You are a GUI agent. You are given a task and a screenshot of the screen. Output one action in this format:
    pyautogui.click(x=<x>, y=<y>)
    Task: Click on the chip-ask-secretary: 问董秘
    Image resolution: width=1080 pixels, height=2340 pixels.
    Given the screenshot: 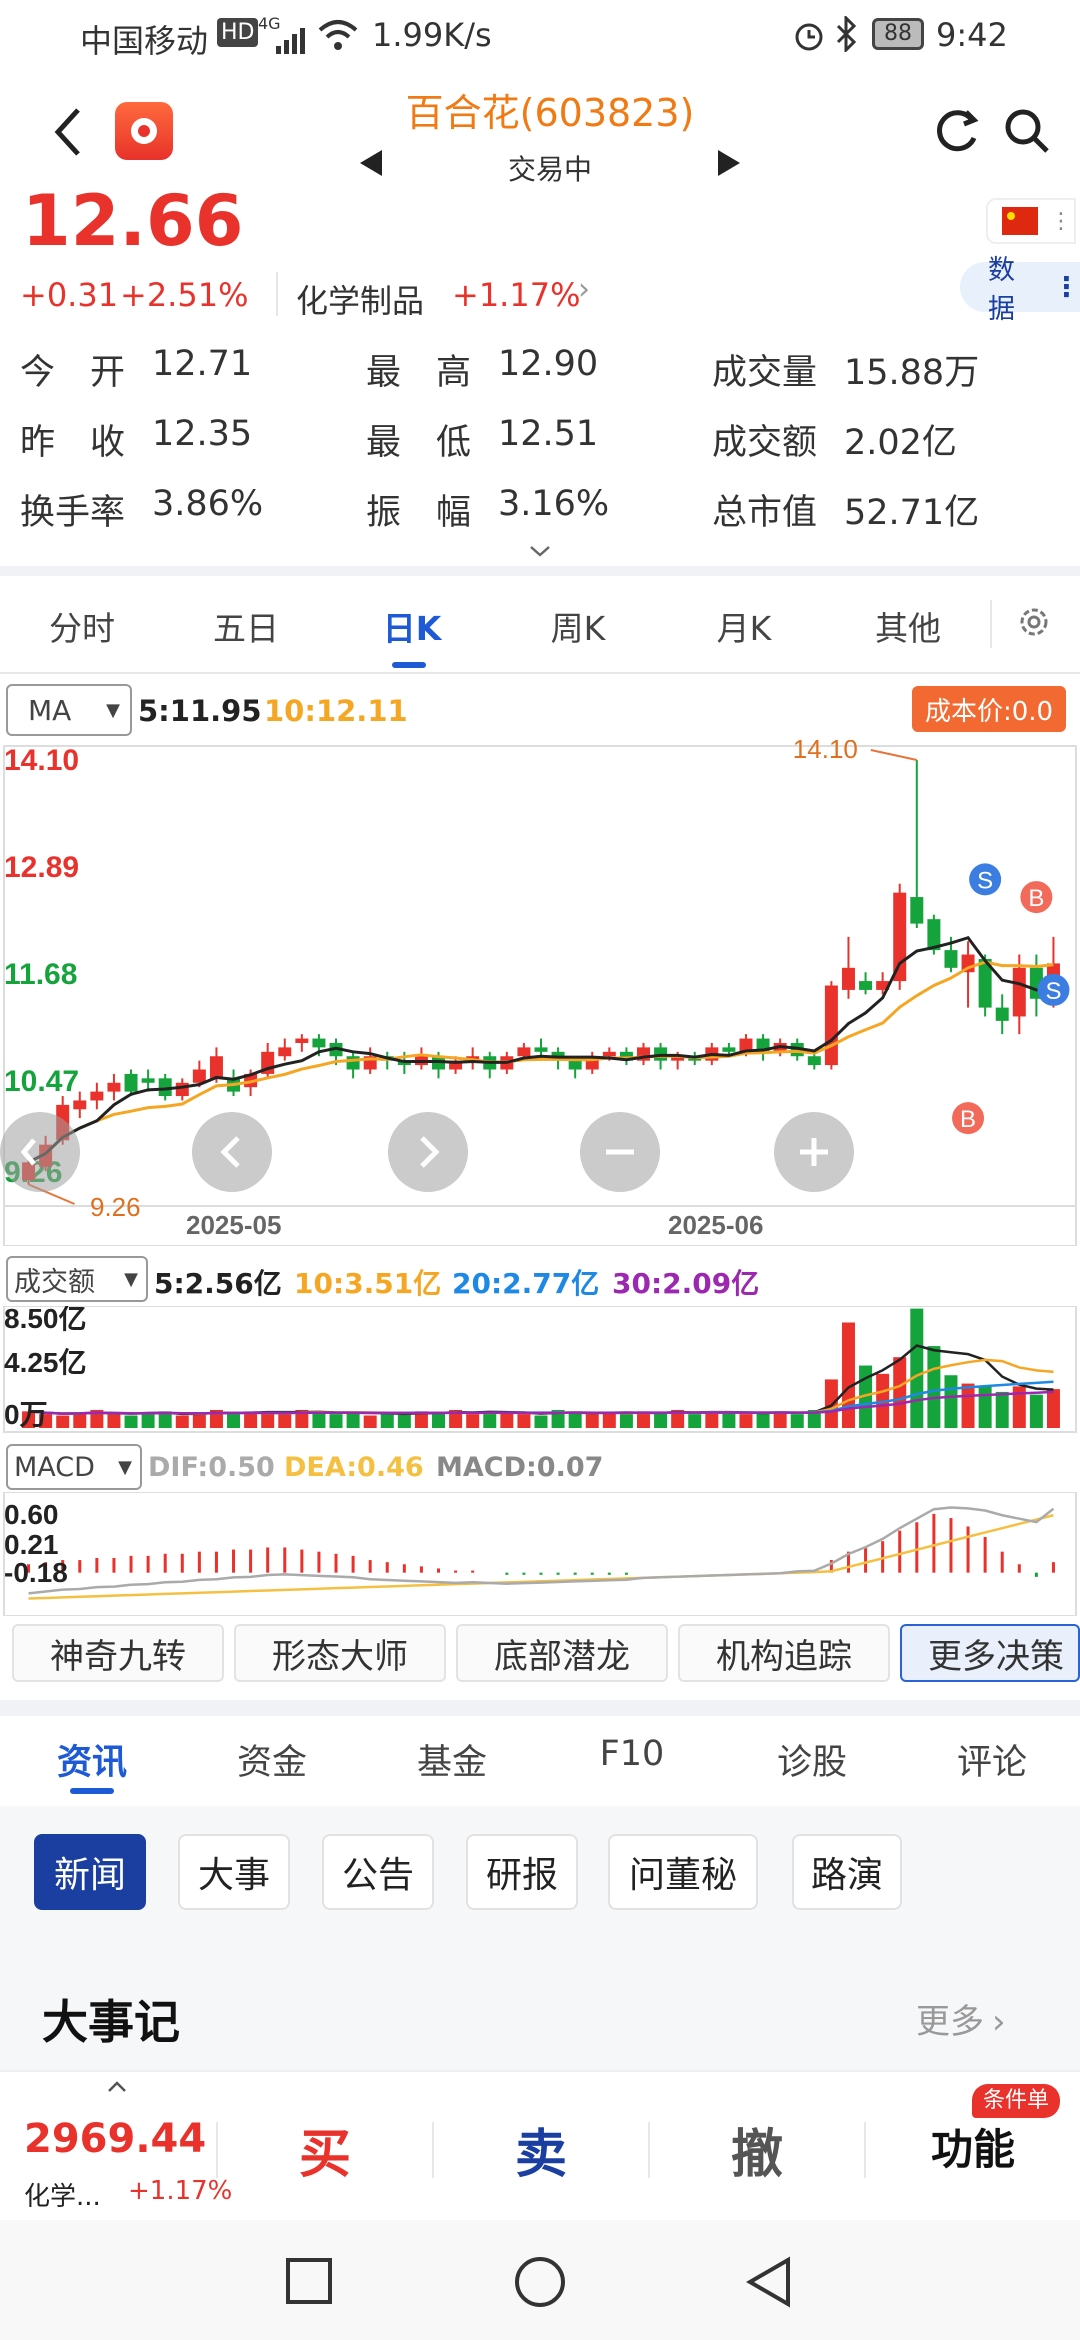 What is the action you would take?
    pyautogui.click(x=683, y=1872)
    